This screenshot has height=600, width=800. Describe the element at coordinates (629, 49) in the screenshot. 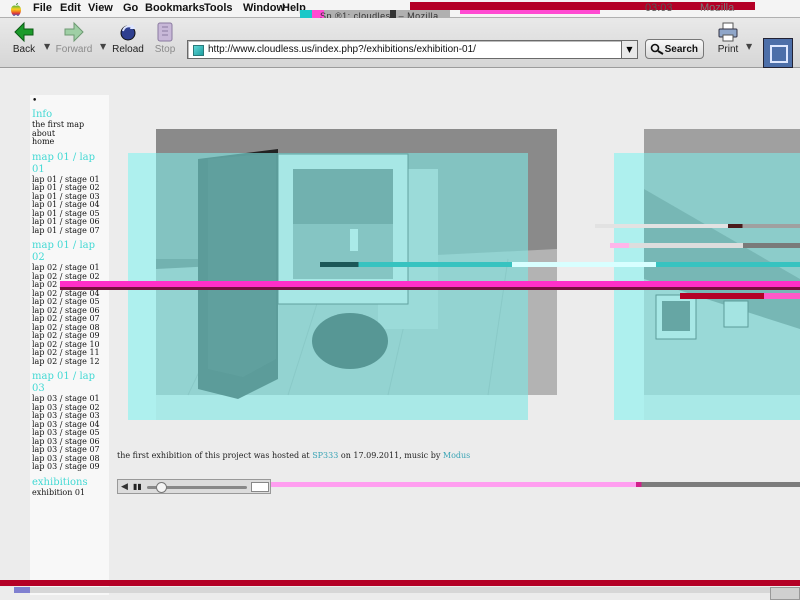

I see `url-history-dropdown-icon: ▼` at that location.